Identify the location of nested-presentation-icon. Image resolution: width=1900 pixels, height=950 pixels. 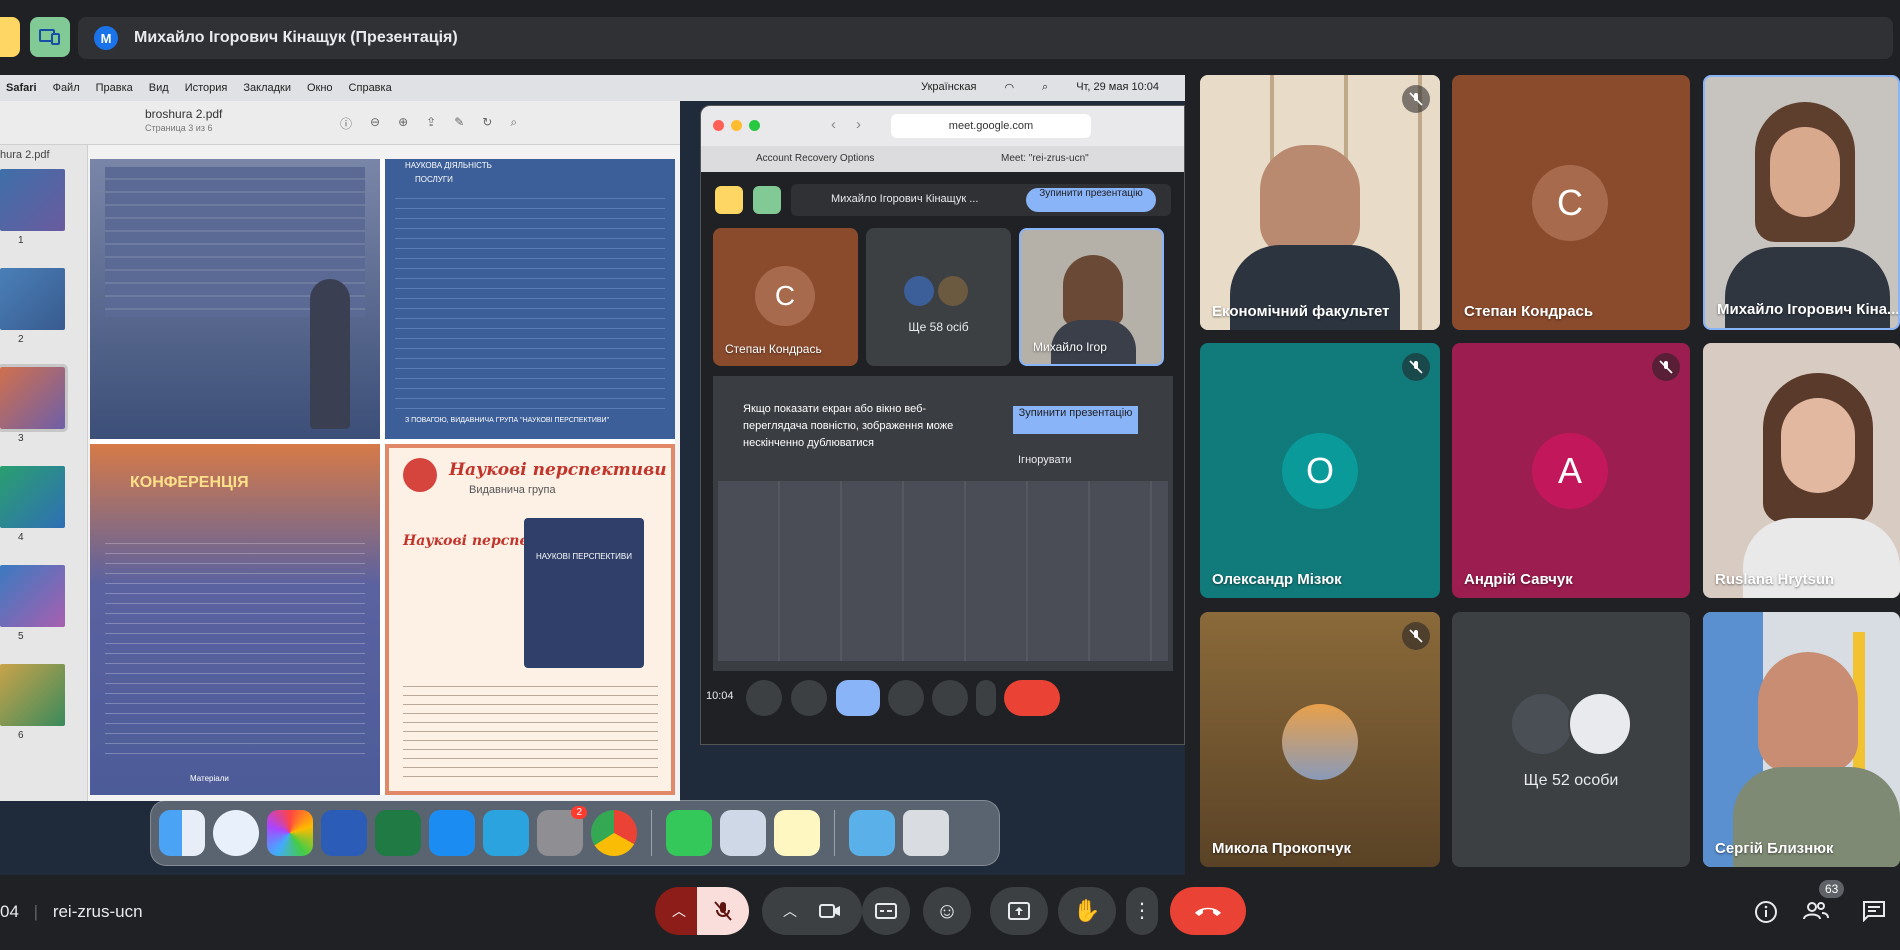
(729, 200).